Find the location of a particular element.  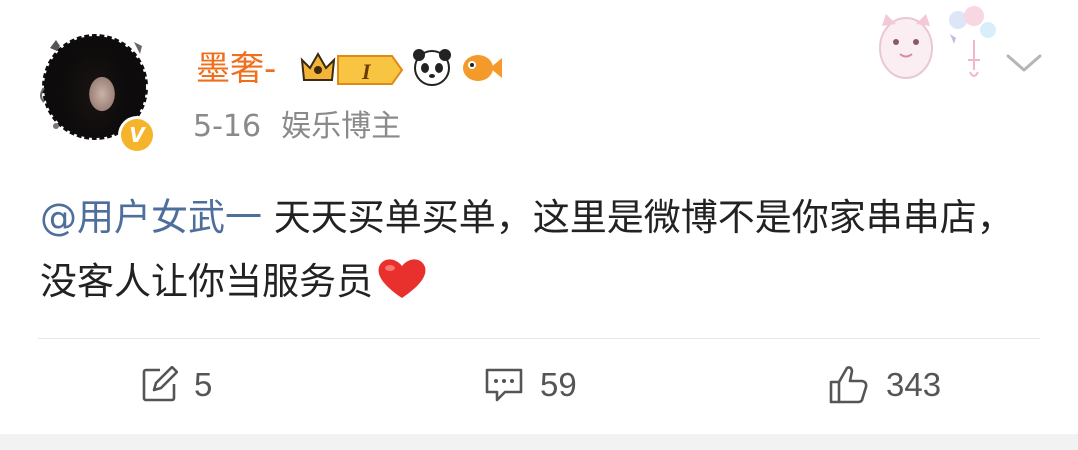

divider is located at coordinates (539, 338).